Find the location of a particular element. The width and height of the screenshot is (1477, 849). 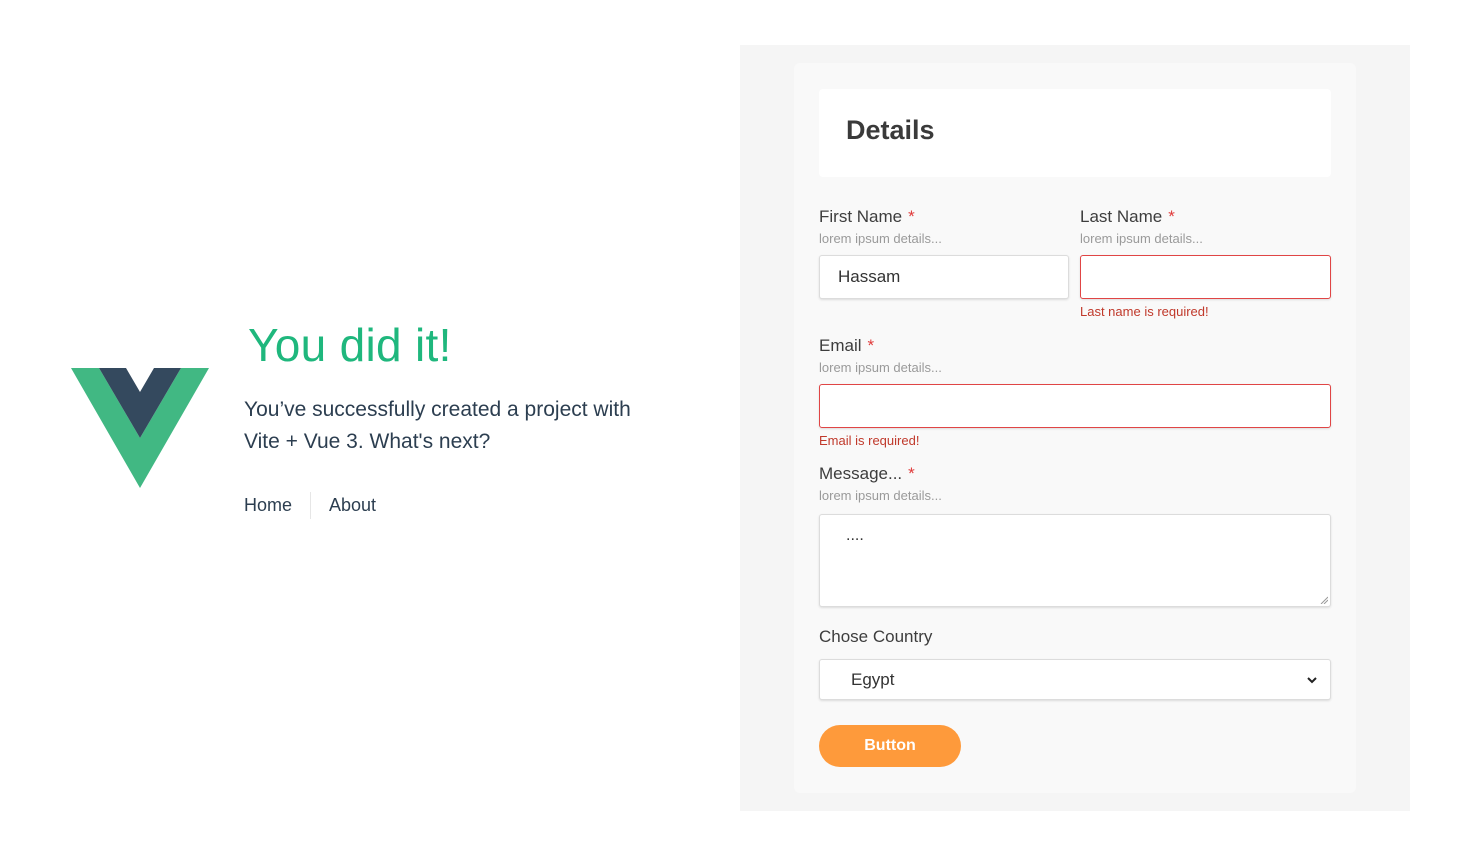

country-field: Chose Country Egypt is located at coordinates (1075, 663).